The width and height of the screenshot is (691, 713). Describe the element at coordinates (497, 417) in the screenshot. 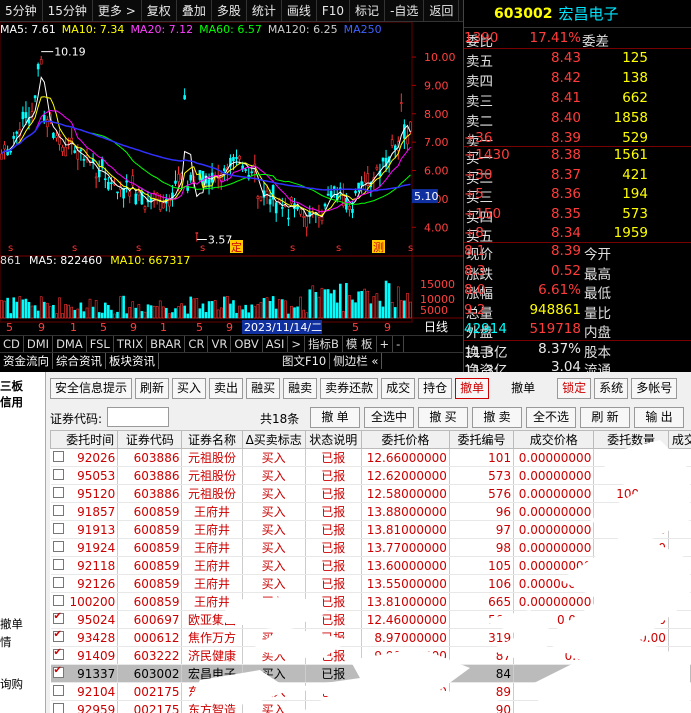

I see `cancel-action-button: 撤 卖` at that location.